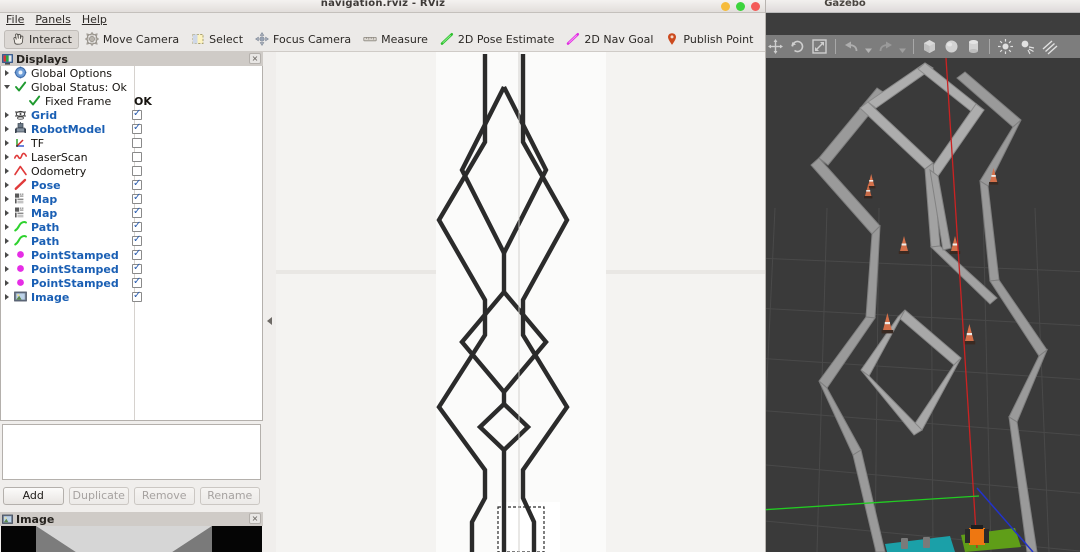 Image resolution: width=1080 pixels, height=552 pixels. I want to click on menu-file: File, so click(15, 20).